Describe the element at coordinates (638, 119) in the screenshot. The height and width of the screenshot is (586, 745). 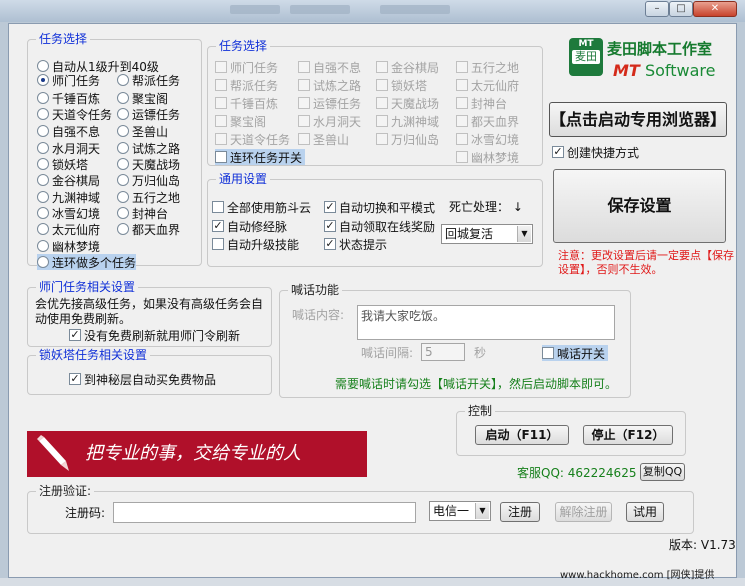
I see `launch-browser-button: 【点击启动专用浏览器】` at that location.